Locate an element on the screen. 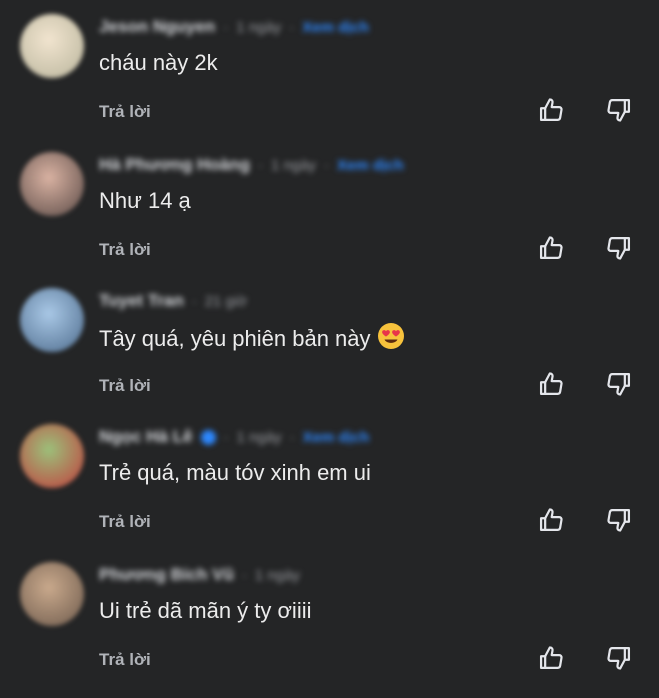 This screenshot has height=698, width=659. heart-eyes-emoji is located at coordinates (390, 336).